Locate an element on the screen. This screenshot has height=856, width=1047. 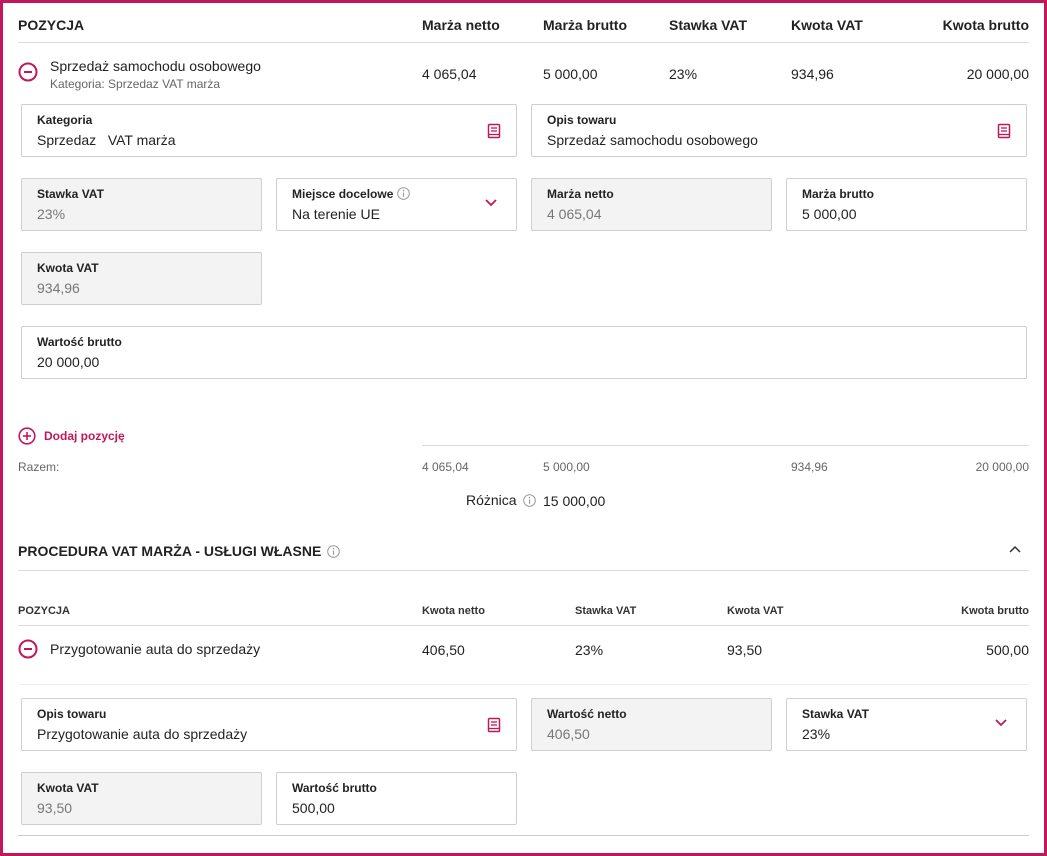
field-label: Kategoria is located at coordinates (65, 120).